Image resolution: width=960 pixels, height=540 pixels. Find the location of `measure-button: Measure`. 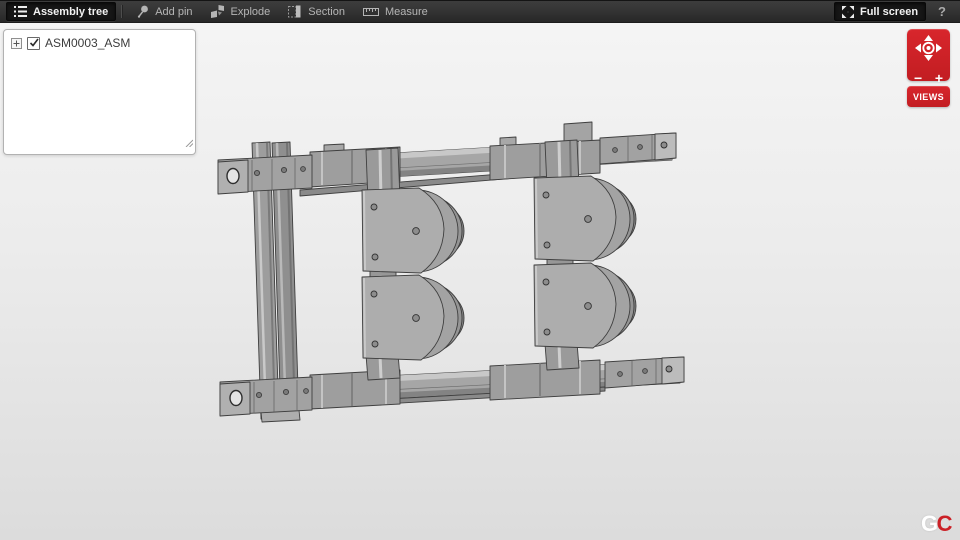

measure-button: Measure is located at coordinates (395, 11).